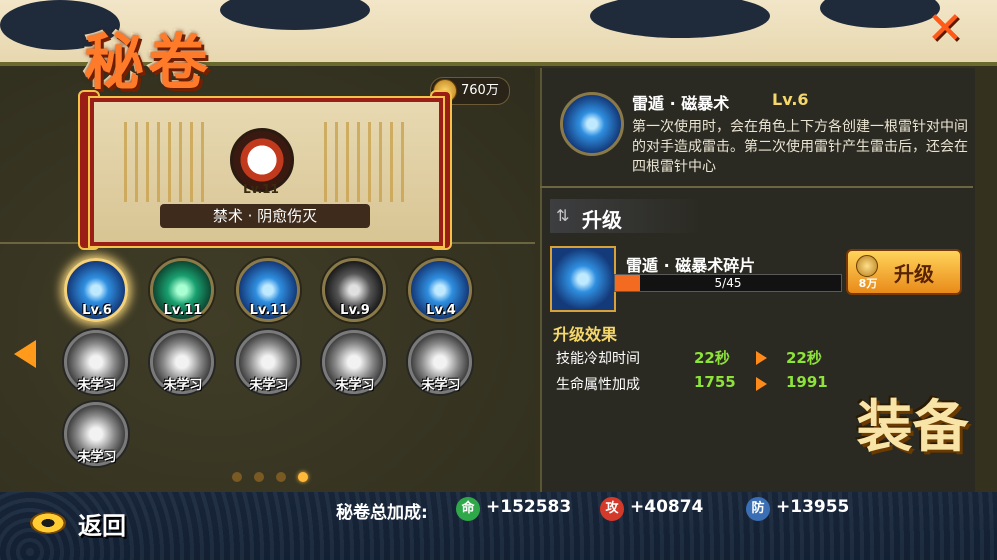 The width and height of the screenshot is (997, 560). Describe the element at coordinates (355, 310) in the screenshot. I see `skill-level-label: Lv.9` at that location.